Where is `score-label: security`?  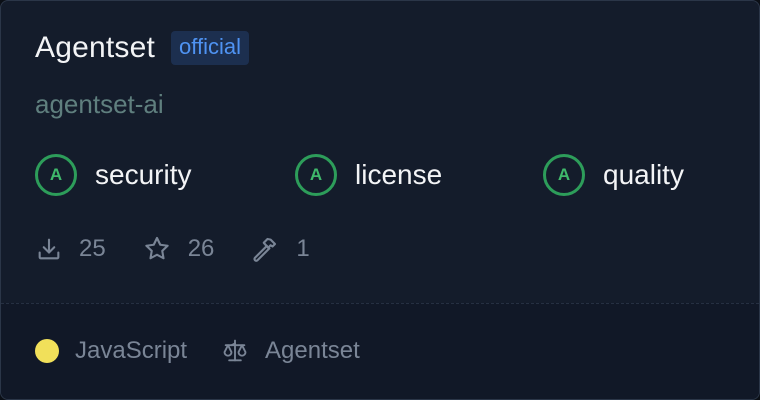
score-label: security is located at coordinates (143, 174).